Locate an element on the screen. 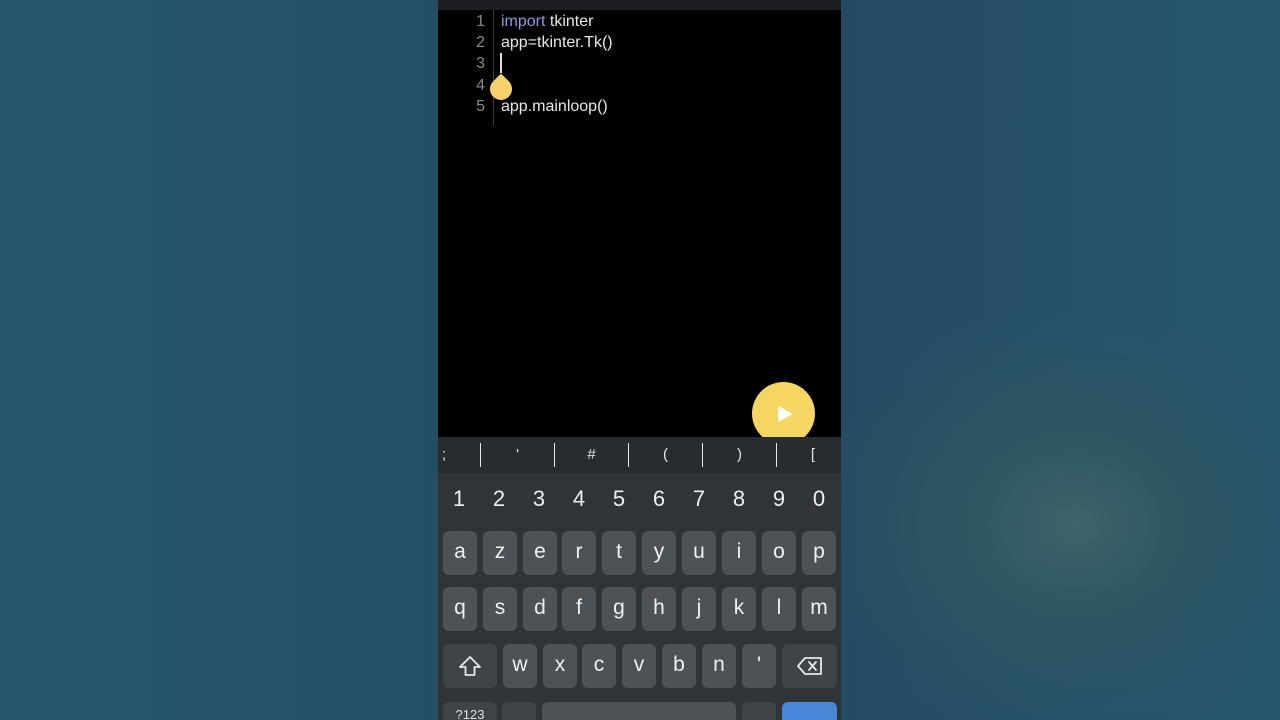 This screenshot has height=720, width=1280. key-f: f is located at coordinates (579, 609).